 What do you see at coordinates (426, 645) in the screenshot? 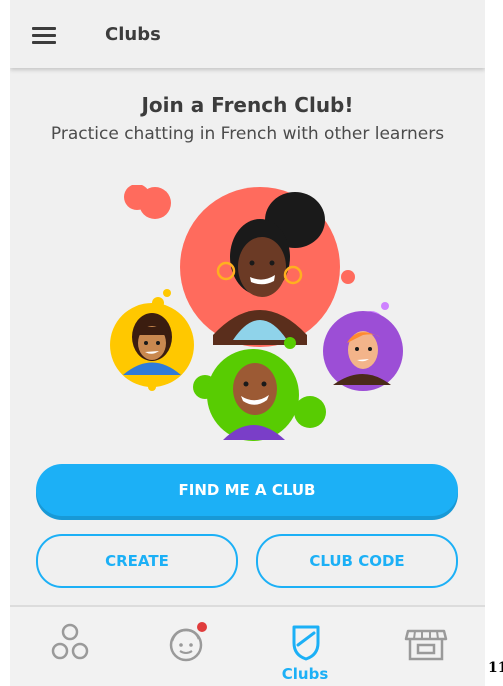
I see `shop-storefront-icon` at bounding box center [426, 645].